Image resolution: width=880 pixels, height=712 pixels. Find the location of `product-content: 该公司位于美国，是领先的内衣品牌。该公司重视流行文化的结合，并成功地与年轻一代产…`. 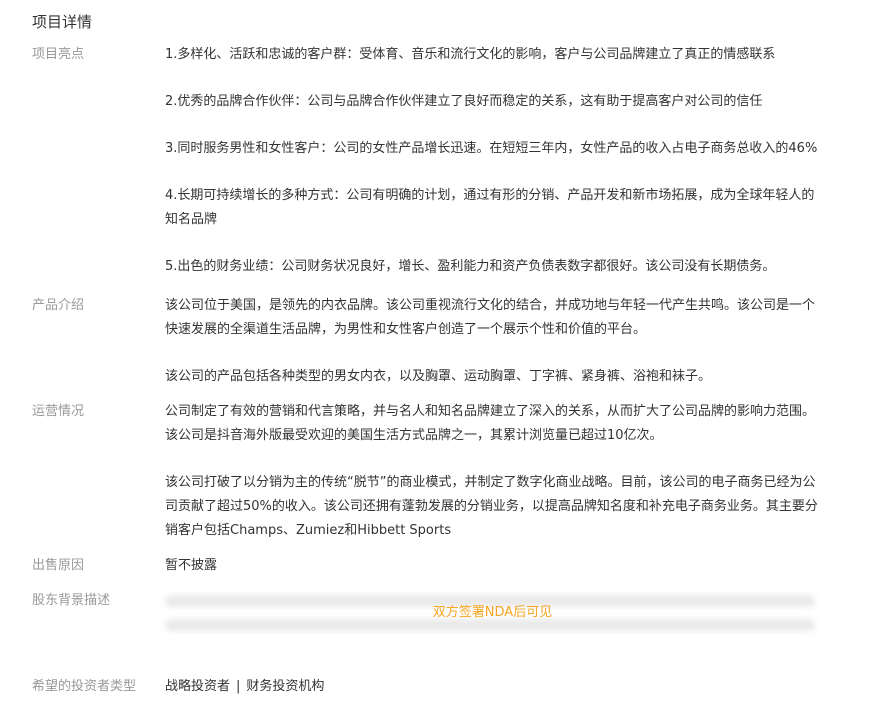

product-content: 该公司位于美国，是领先的内衣品牌。该公司重视流行文化的结合，并成功地与年轻一代产… is located at coordinates (492, 341).